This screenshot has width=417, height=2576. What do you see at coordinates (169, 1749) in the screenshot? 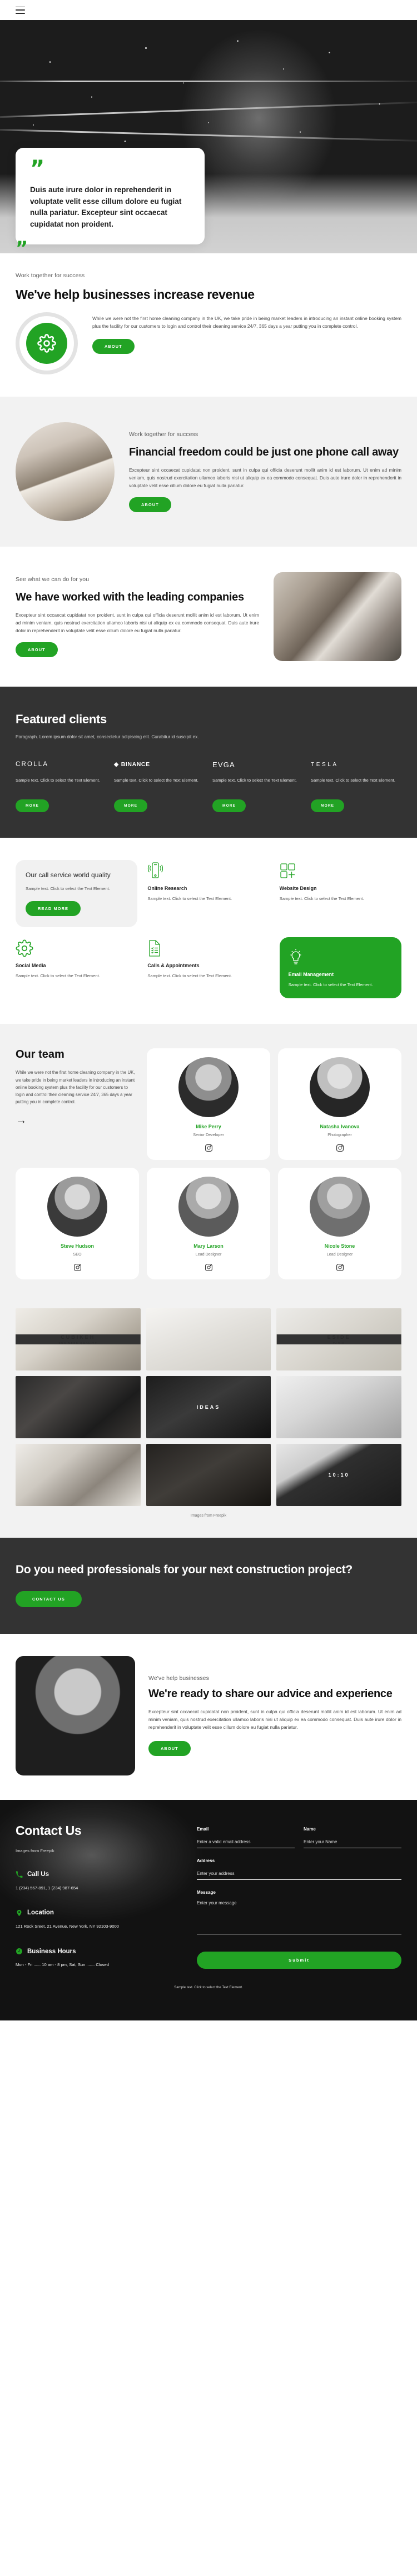
I see `advice-about-button: About` at bounding box center [169, 1749].